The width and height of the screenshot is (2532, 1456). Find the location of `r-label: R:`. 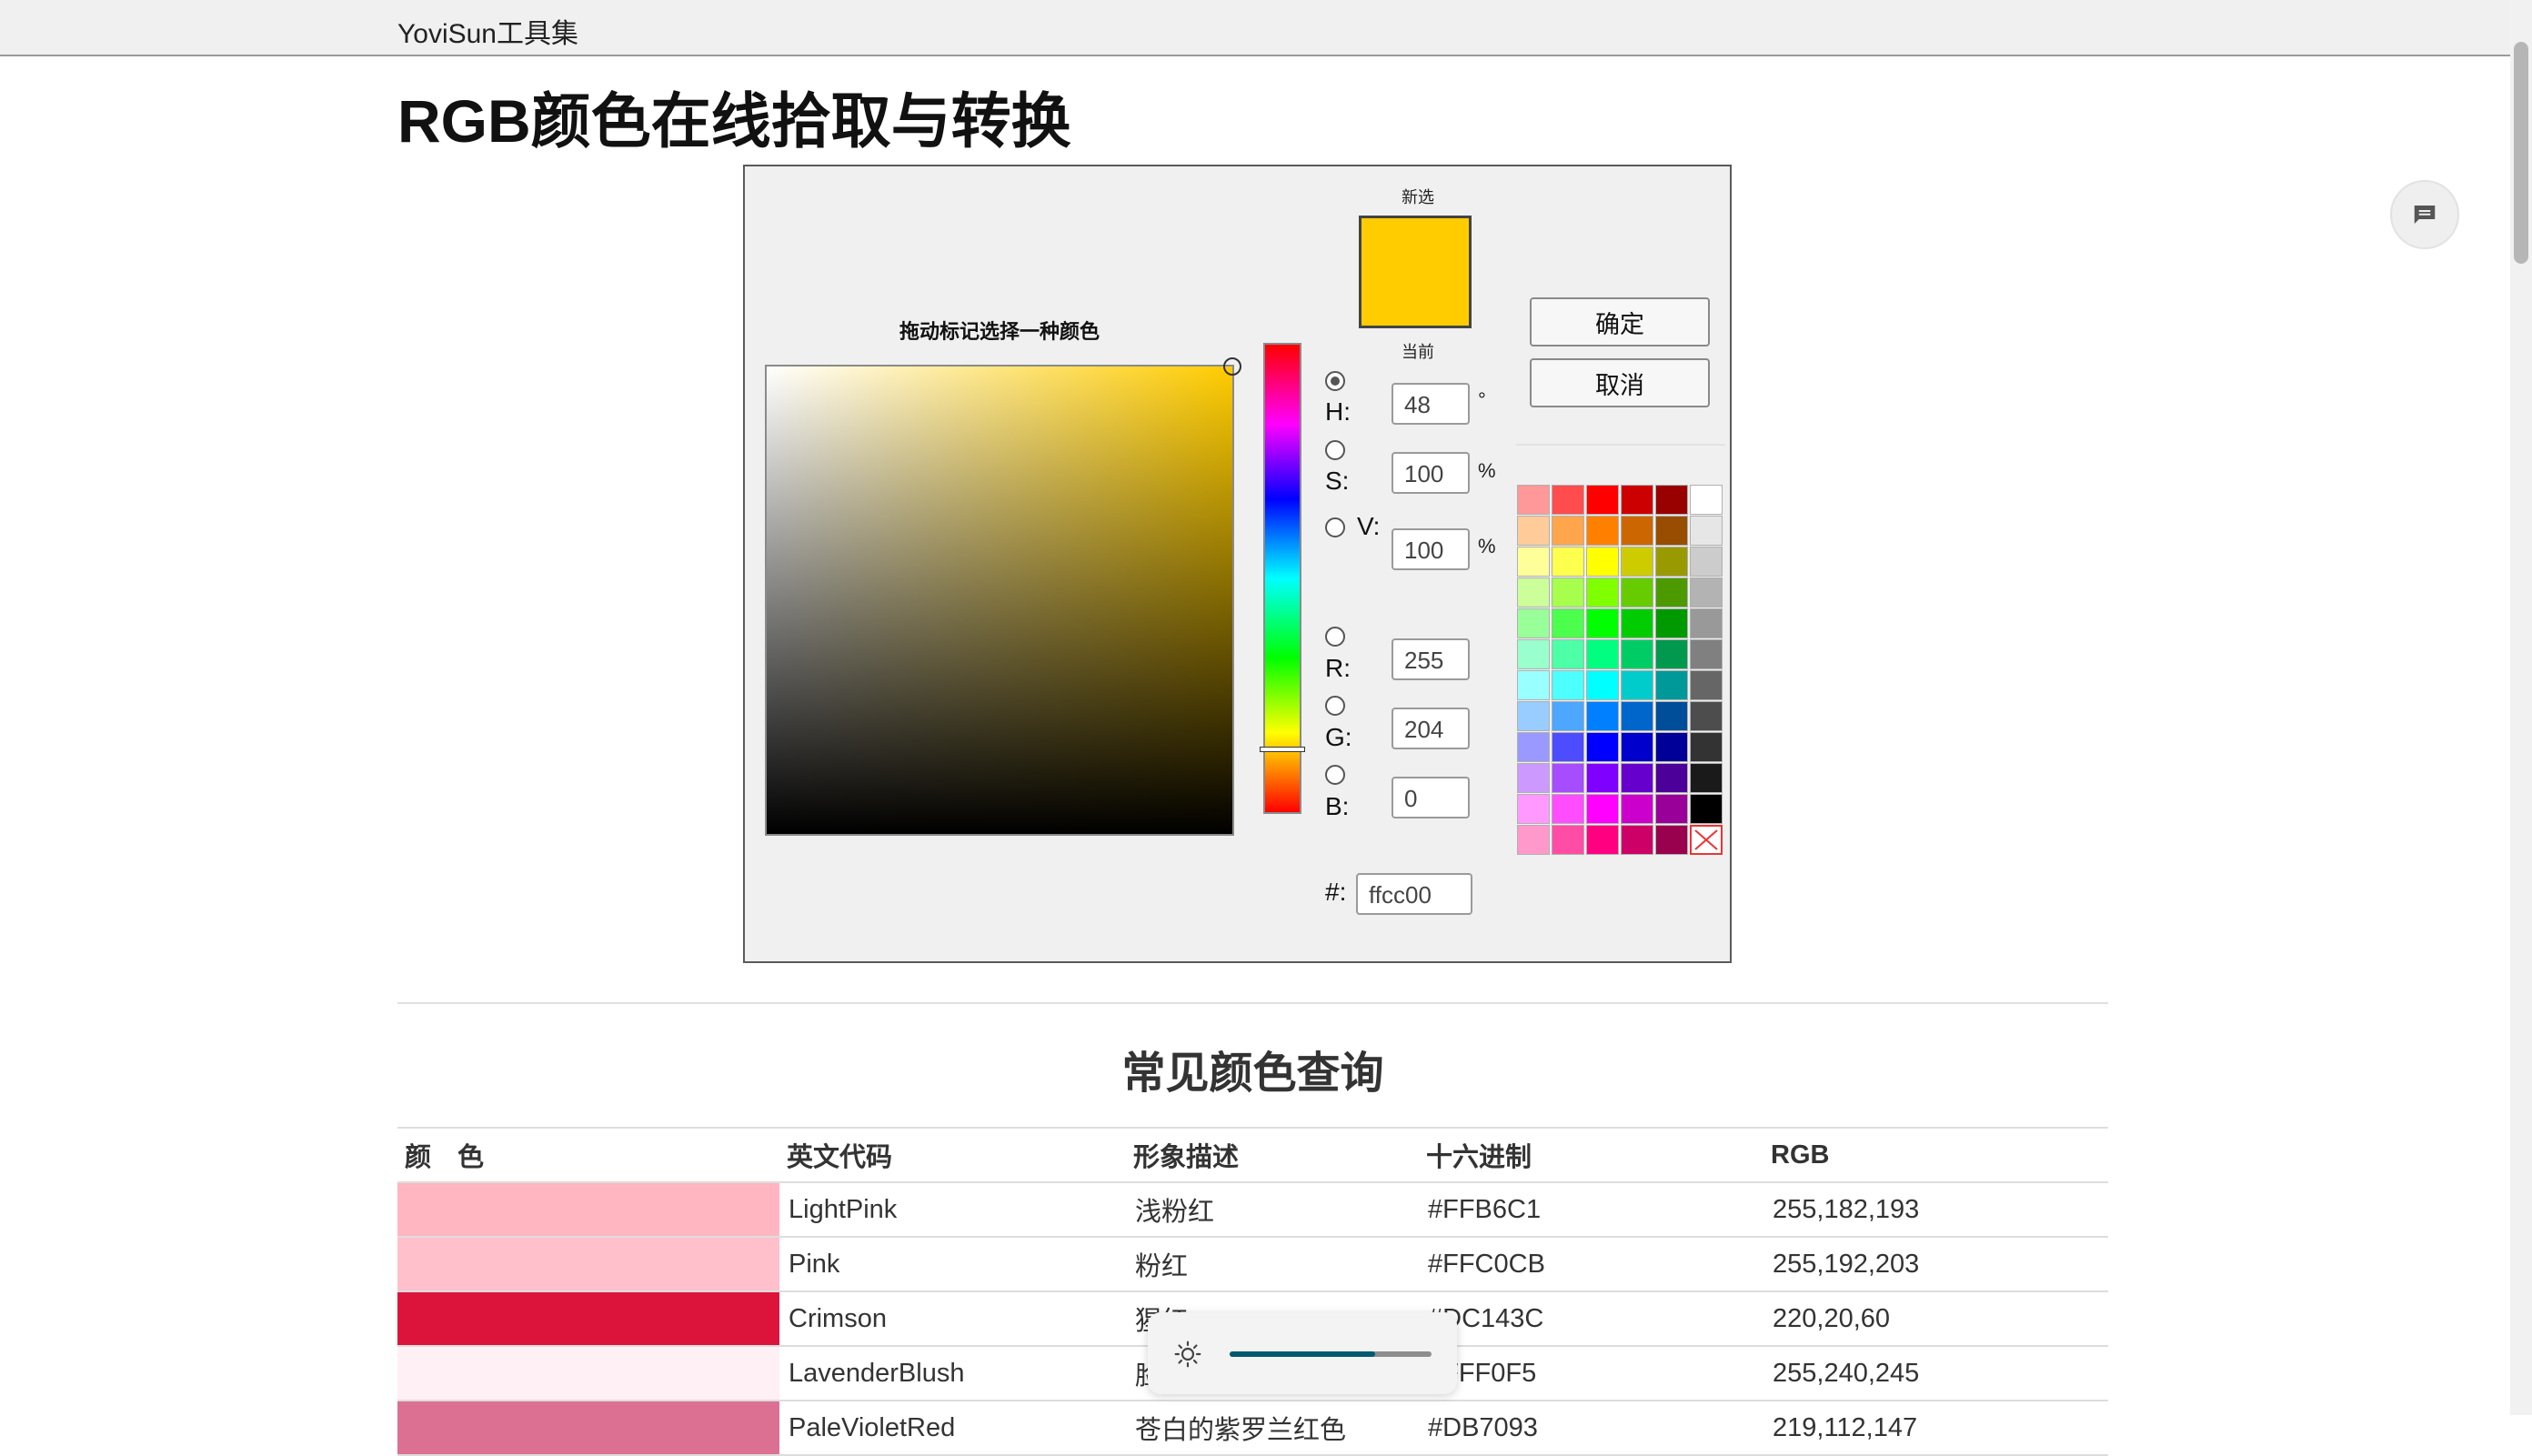

r-label: R: is located at coordinates (1338, 668).